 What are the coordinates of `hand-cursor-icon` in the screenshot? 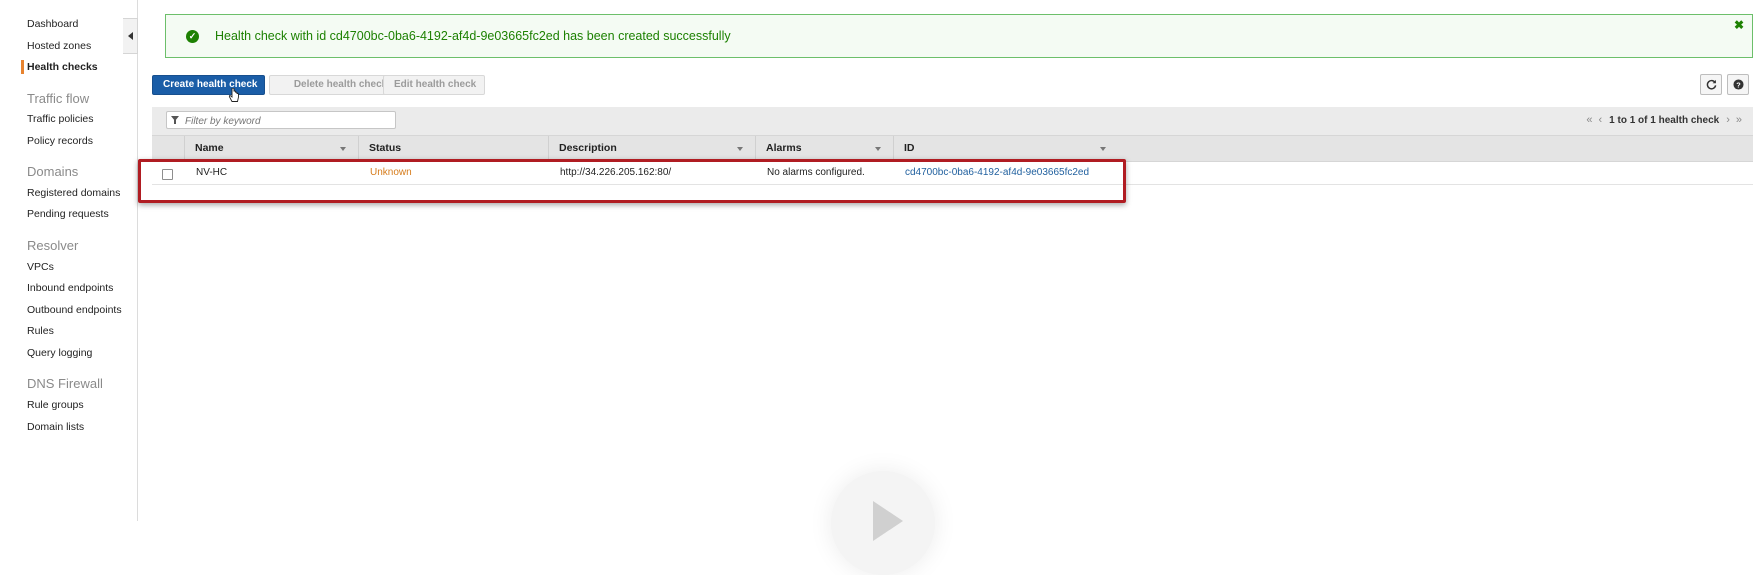 It's located at (233, 95).